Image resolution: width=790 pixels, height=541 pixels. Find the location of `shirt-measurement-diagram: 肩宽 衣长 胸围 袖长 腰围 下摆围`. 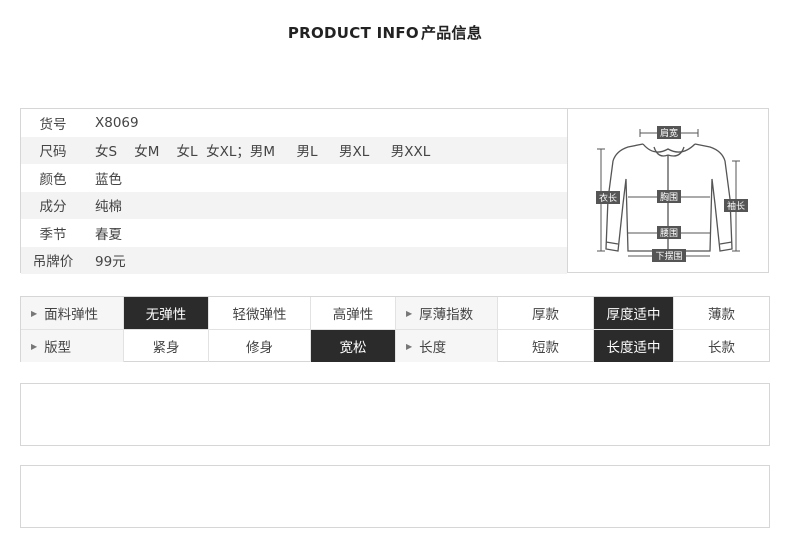

shirt-measurement-diagram: 肩宽 衣长 胸围 袖长 腰围 下摆围 is located at coordinates (672, 194).